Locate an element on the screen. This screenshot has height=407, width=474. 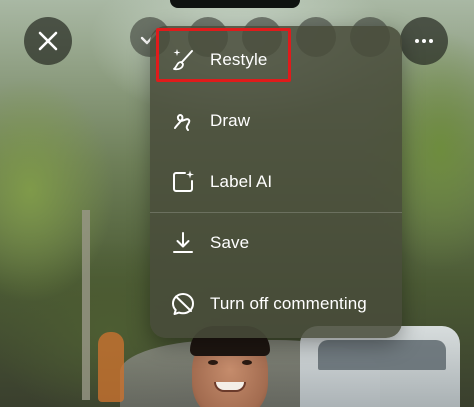
menu-item-label: Save is located at coordinates (230, 242).